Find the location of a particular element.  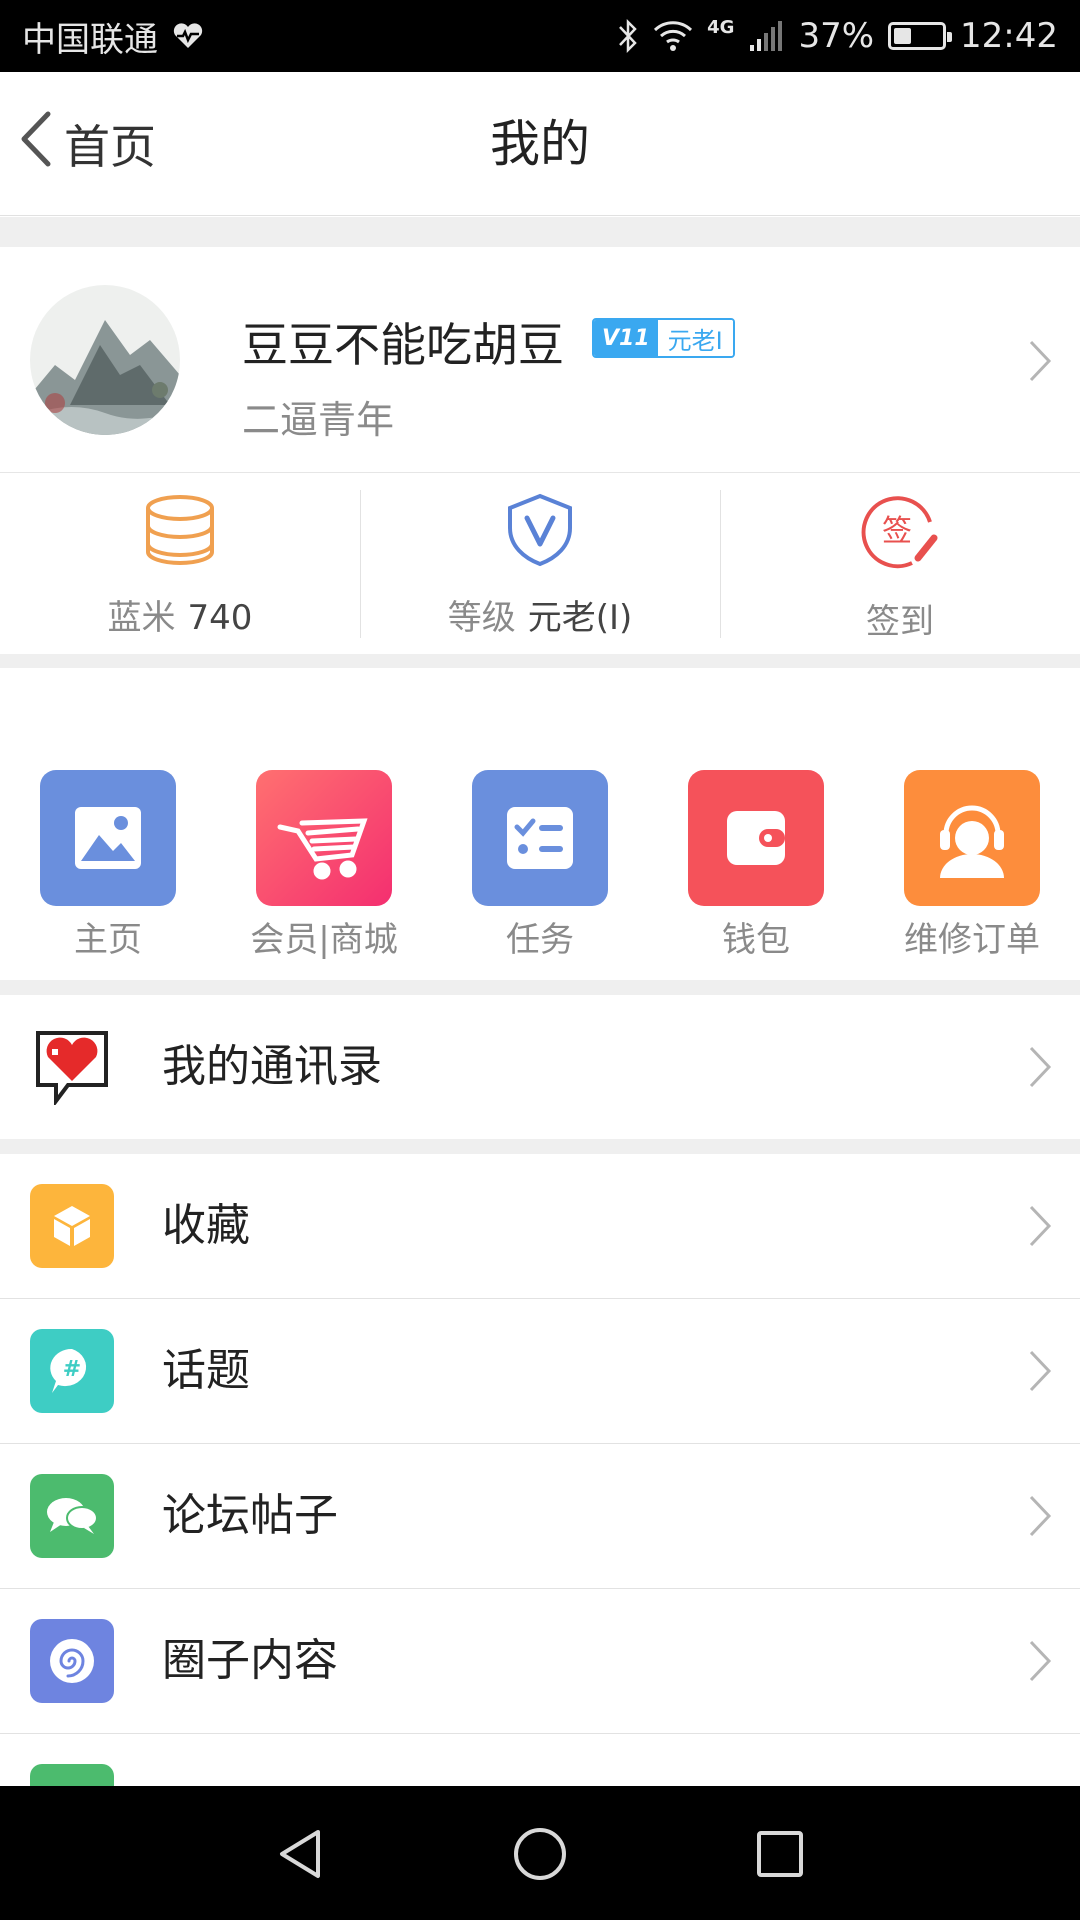

list-item-partial is located at coordinates (540, 1760).